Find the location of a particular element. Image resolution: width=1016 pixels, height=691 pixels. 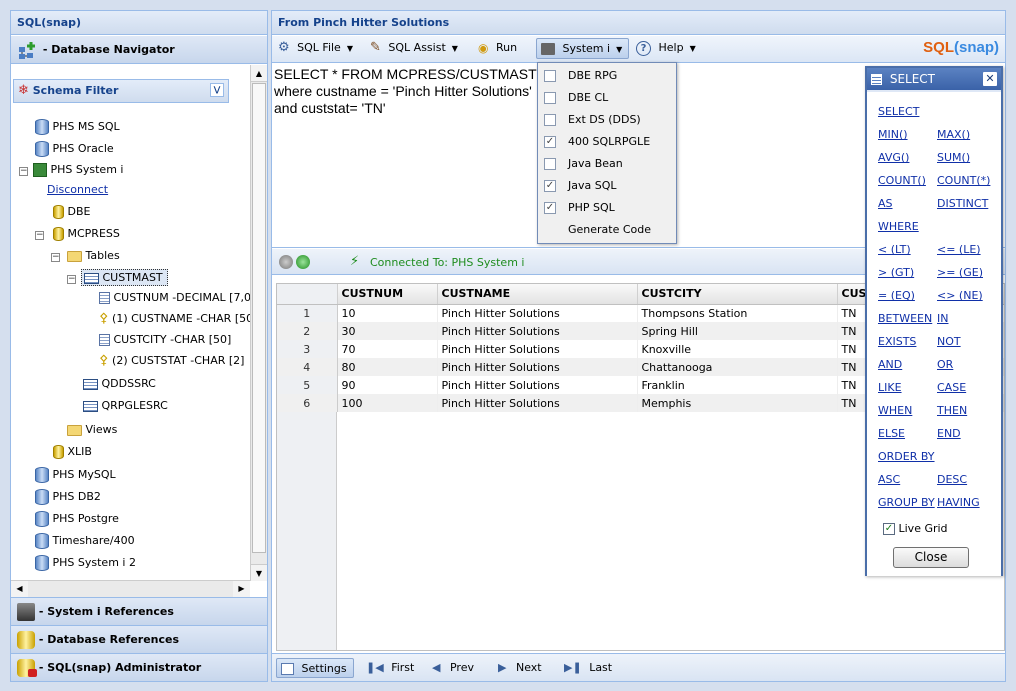

settings-button: Settings is located at coordinates (315, 668).